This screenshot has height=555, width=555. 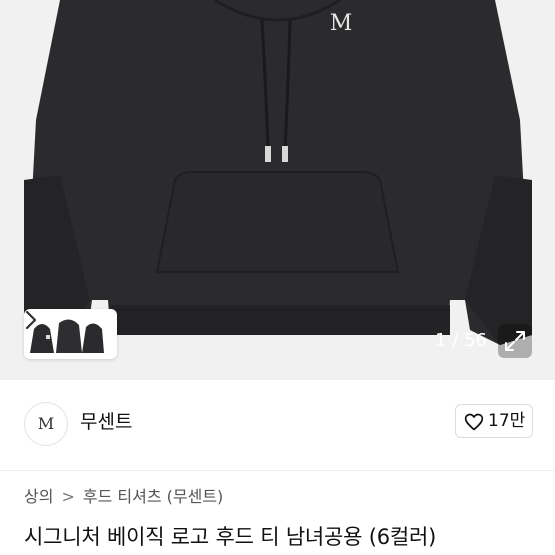 What do you see at coordinates (38, 496) in the screenshot?
I see `breadcrumb-item-category: 상의` at bounding box center [38, 496].